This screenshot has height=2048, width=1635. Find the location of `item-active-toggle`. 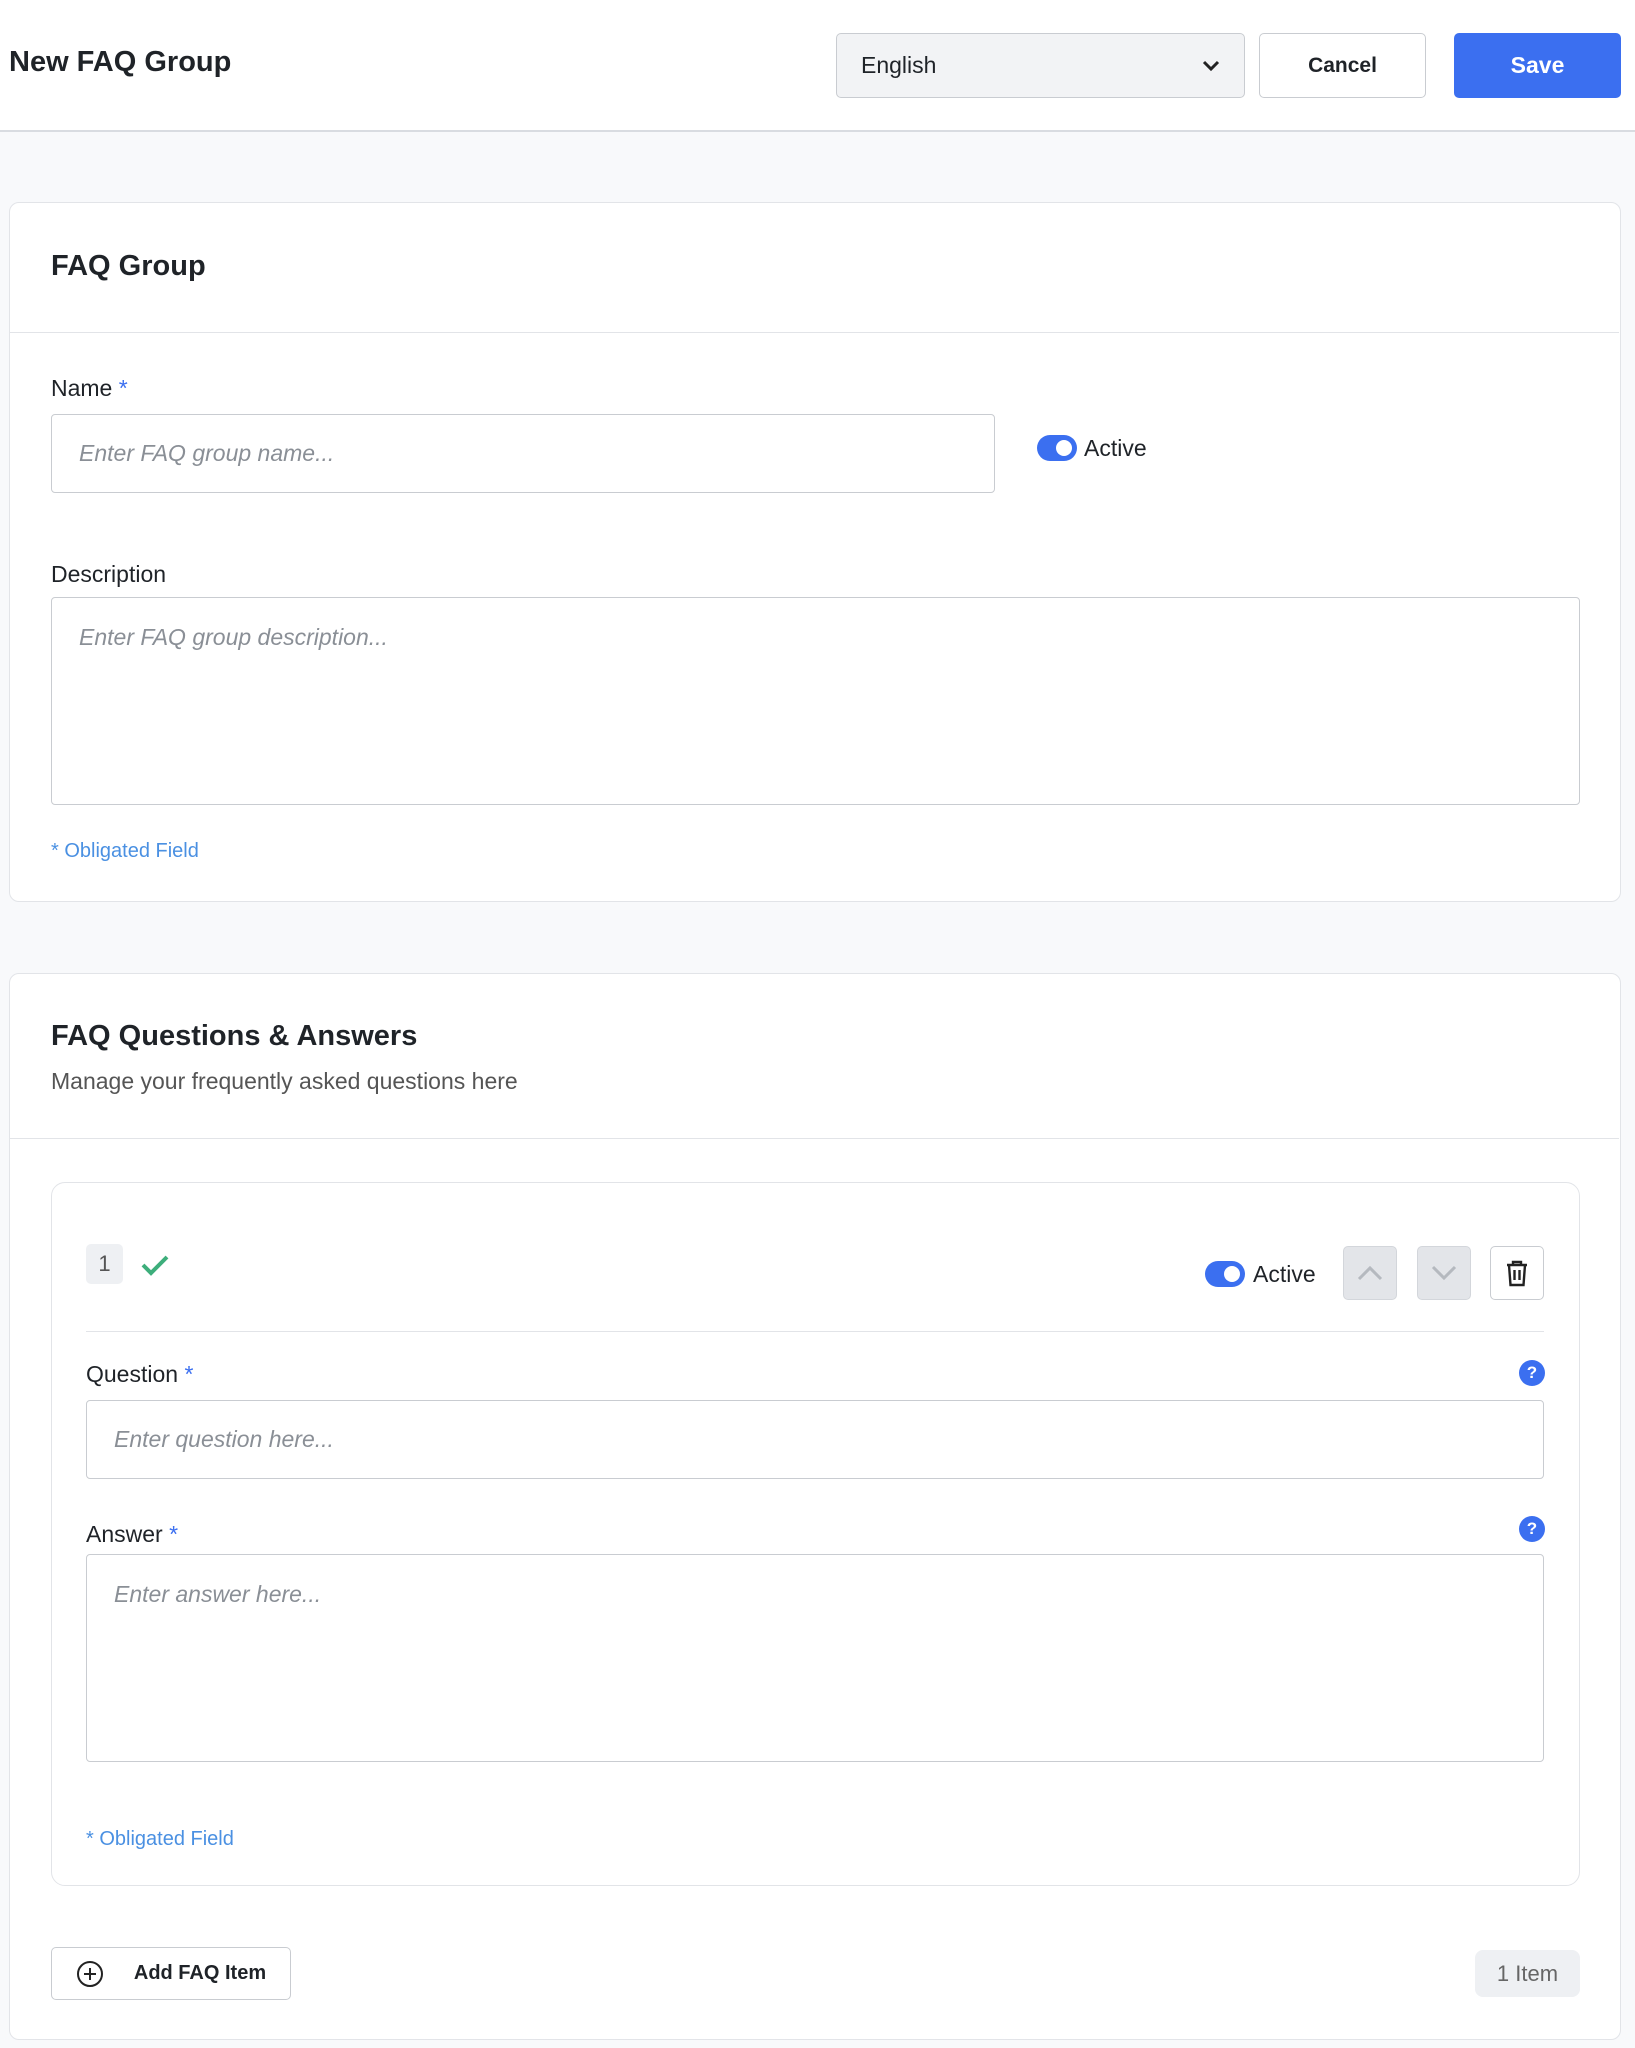

item-active-toggle is located at coordinates (1225, 1274).